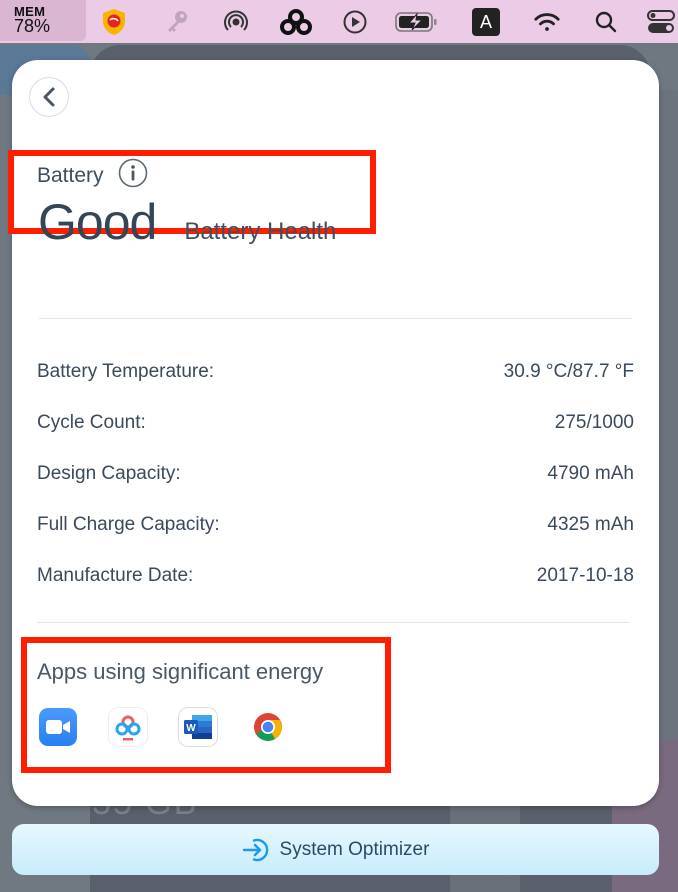 Image resolution: width=678 pixels, height=892 pixels. What do you see at coordinates (180, 671) in the screenshot?
I see `apps-section-title: Apps using significant energy` at bounding box center [180, 671].